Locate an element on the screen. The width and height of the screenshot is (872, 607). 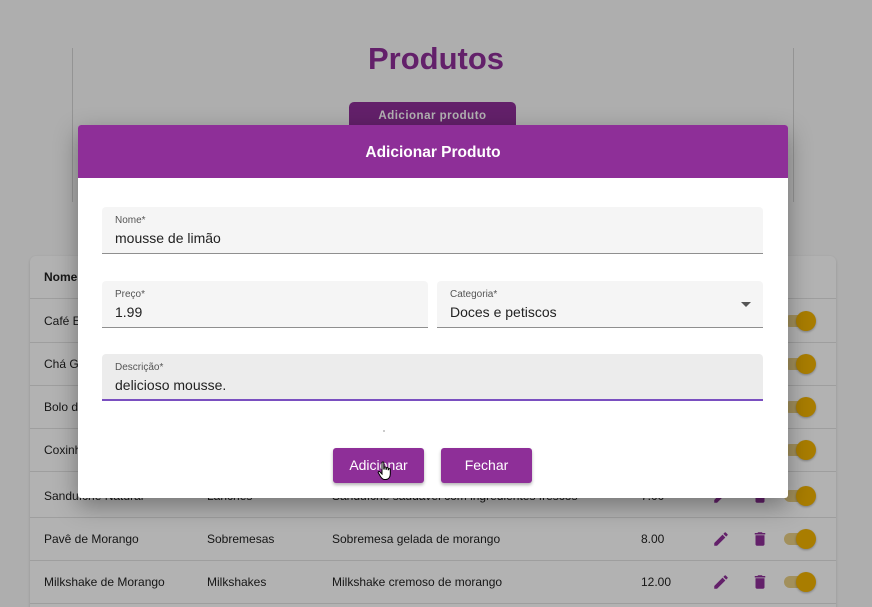
dialog-title: Adicionar Produto is located at coordinates (433, 151).